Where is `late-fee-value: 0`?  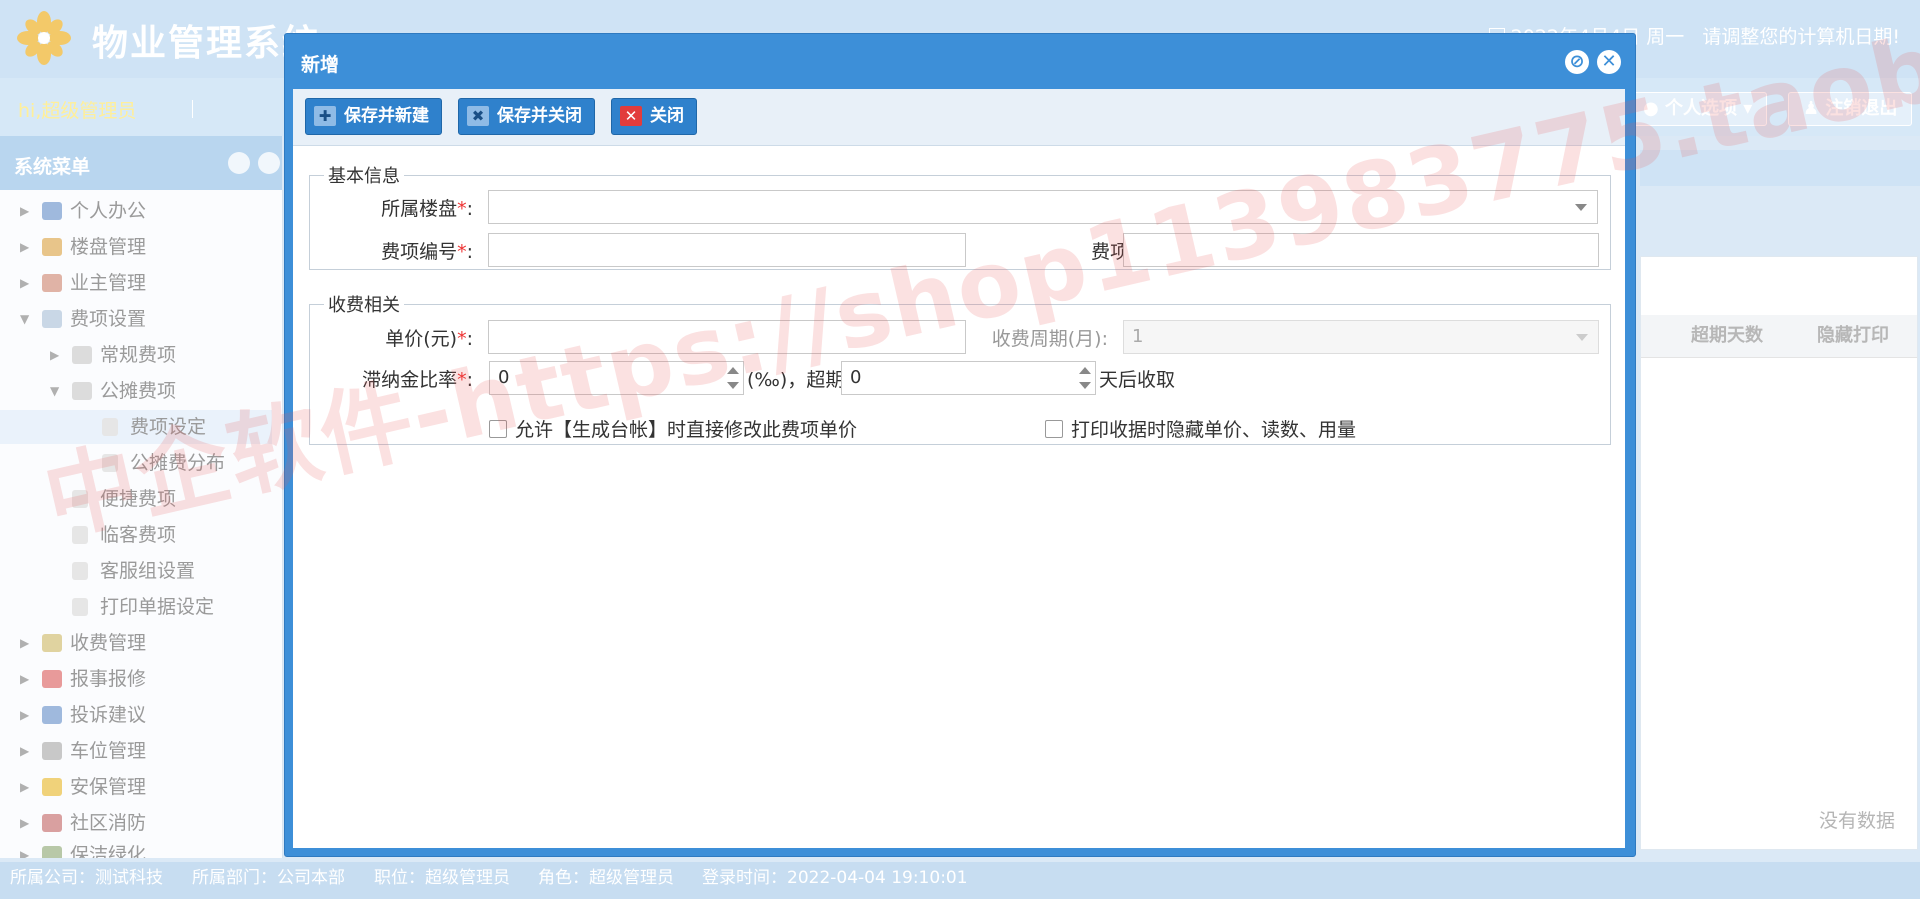
late-fee-value: 0 is located at coordinates (504, 377).